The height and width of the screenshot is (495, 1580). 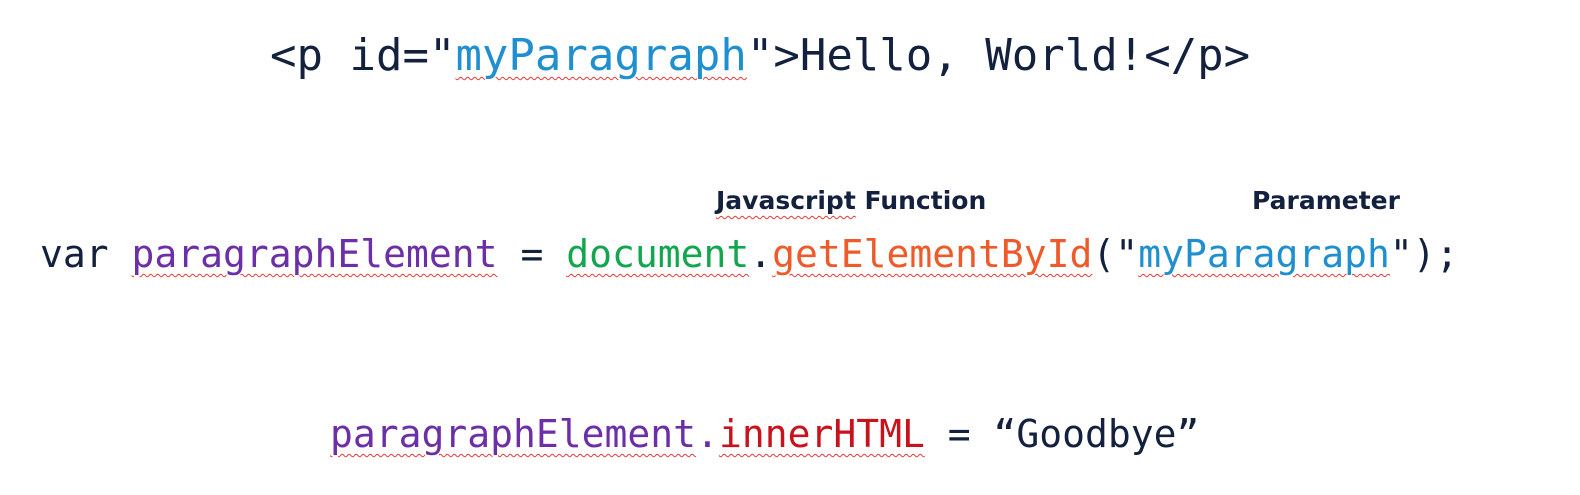 I want to click on function-word: Function, so click(x=921, y=200).